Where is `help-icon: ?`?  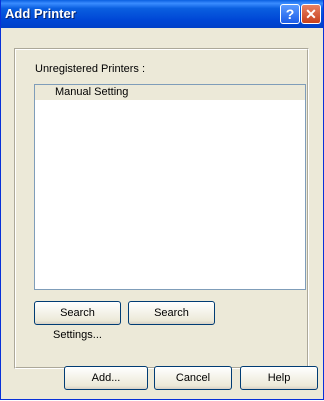 help-icon: ? is located at coordinates (290, 14).